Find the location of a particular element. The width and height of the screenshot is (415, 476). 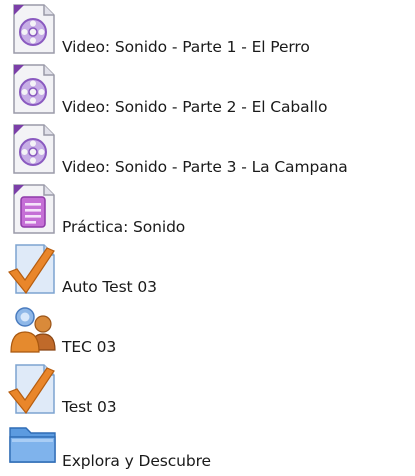

activity-tec-03: TEC 03 is located at coordinates (207, 332).